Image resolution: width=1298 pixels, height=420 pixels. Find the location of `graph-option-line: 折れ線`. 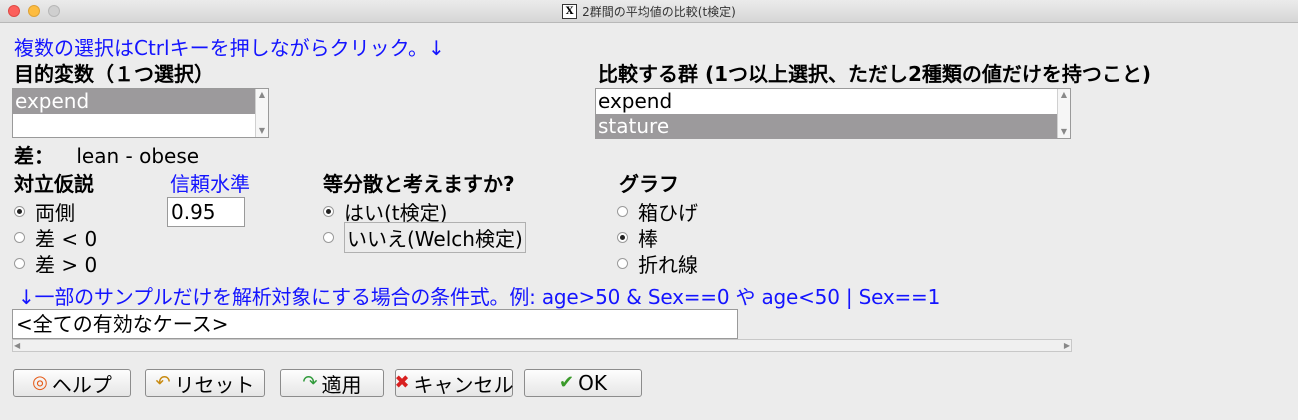

graph-option-line: 折れ線 is located at coordinates (657, 263).